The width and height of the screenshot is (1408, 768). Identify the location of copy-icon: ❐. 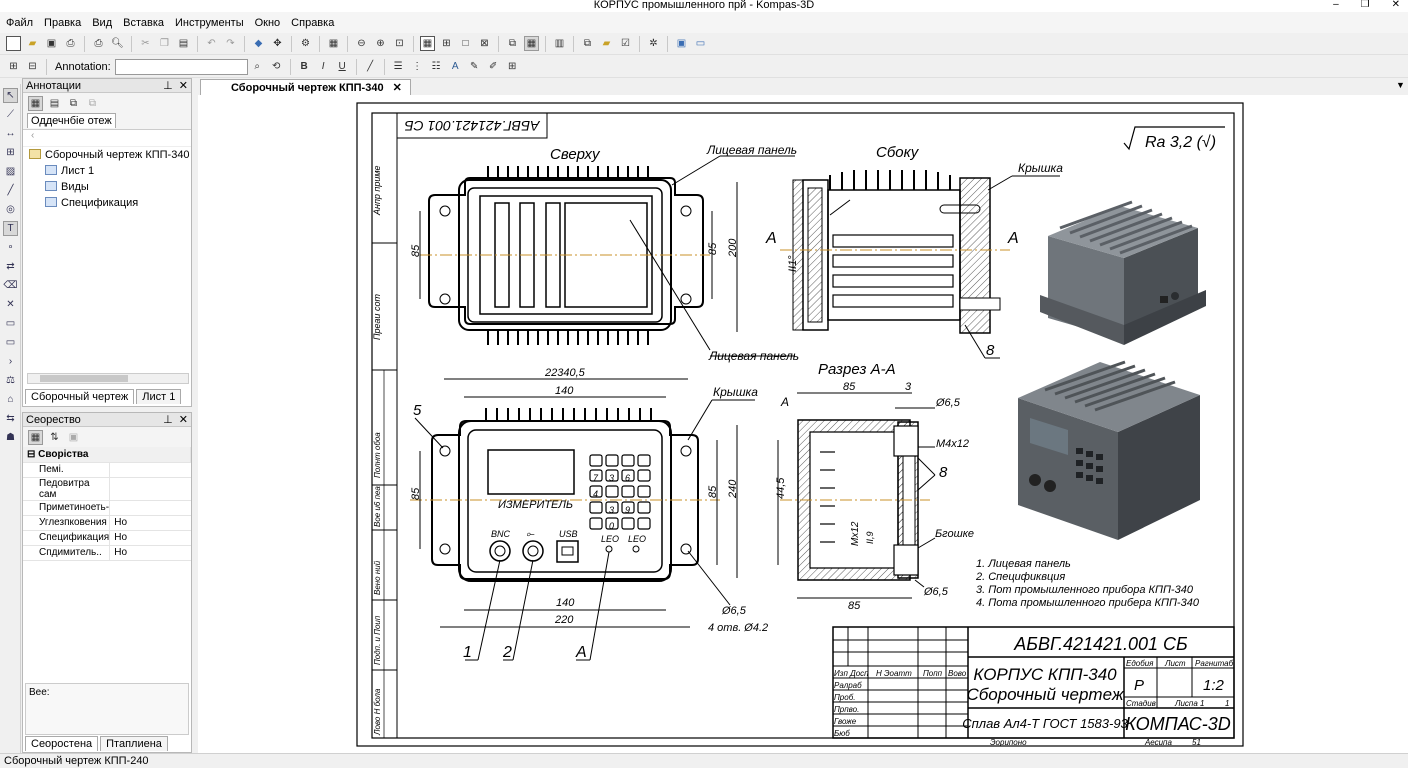
(164, 43).